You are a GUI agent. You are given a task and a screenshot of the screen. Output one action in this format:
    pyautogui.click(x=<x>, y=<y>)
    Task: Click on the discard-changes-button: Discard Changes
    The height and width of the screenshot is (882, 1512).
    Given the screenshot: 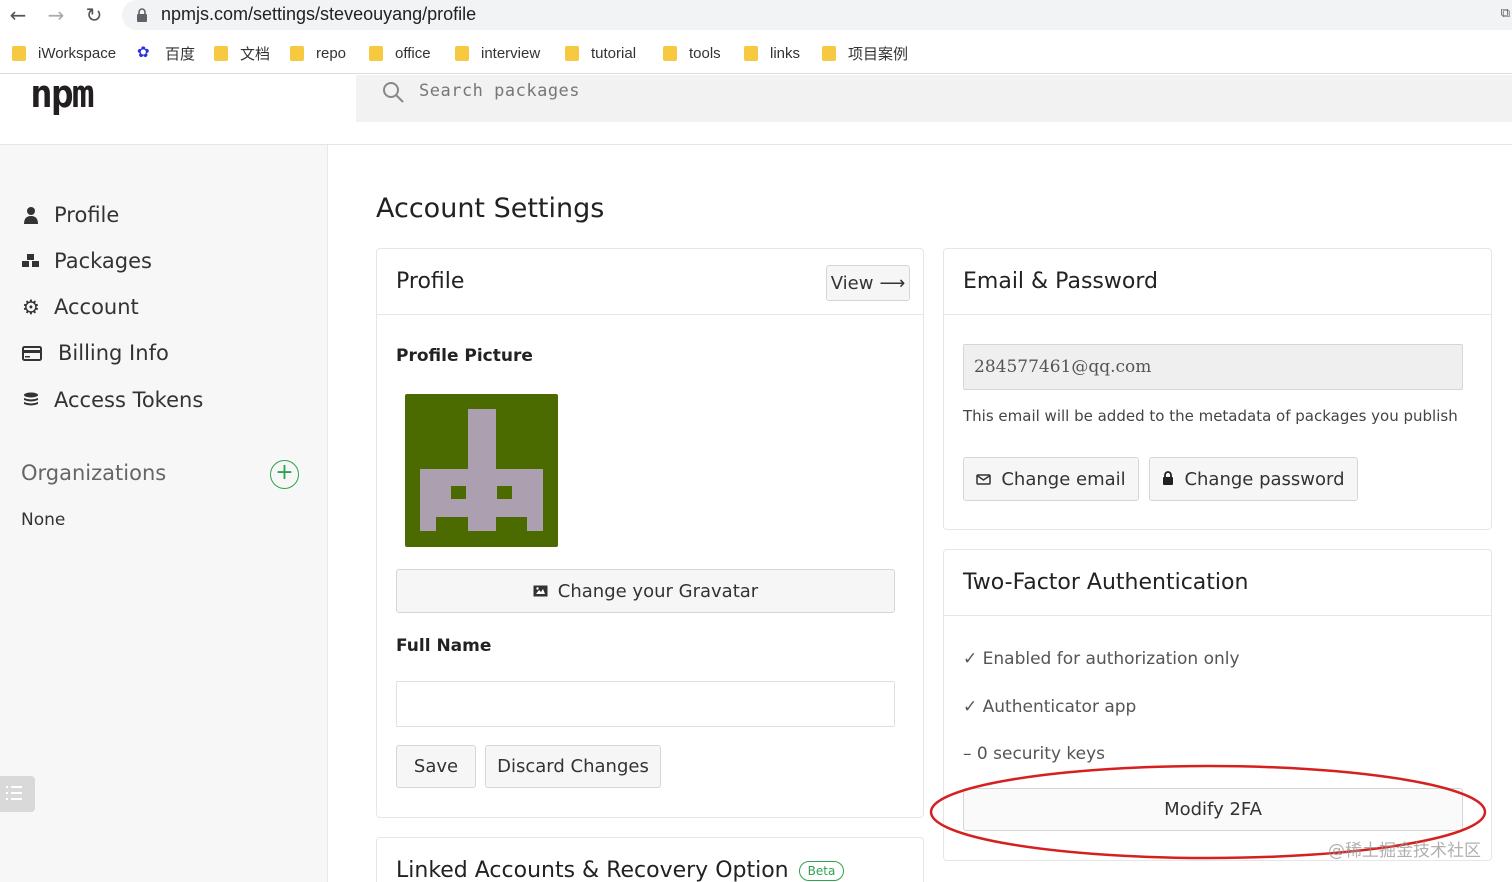 What is the action you would take?
    pyautogui.click(x=573, y=766)
    